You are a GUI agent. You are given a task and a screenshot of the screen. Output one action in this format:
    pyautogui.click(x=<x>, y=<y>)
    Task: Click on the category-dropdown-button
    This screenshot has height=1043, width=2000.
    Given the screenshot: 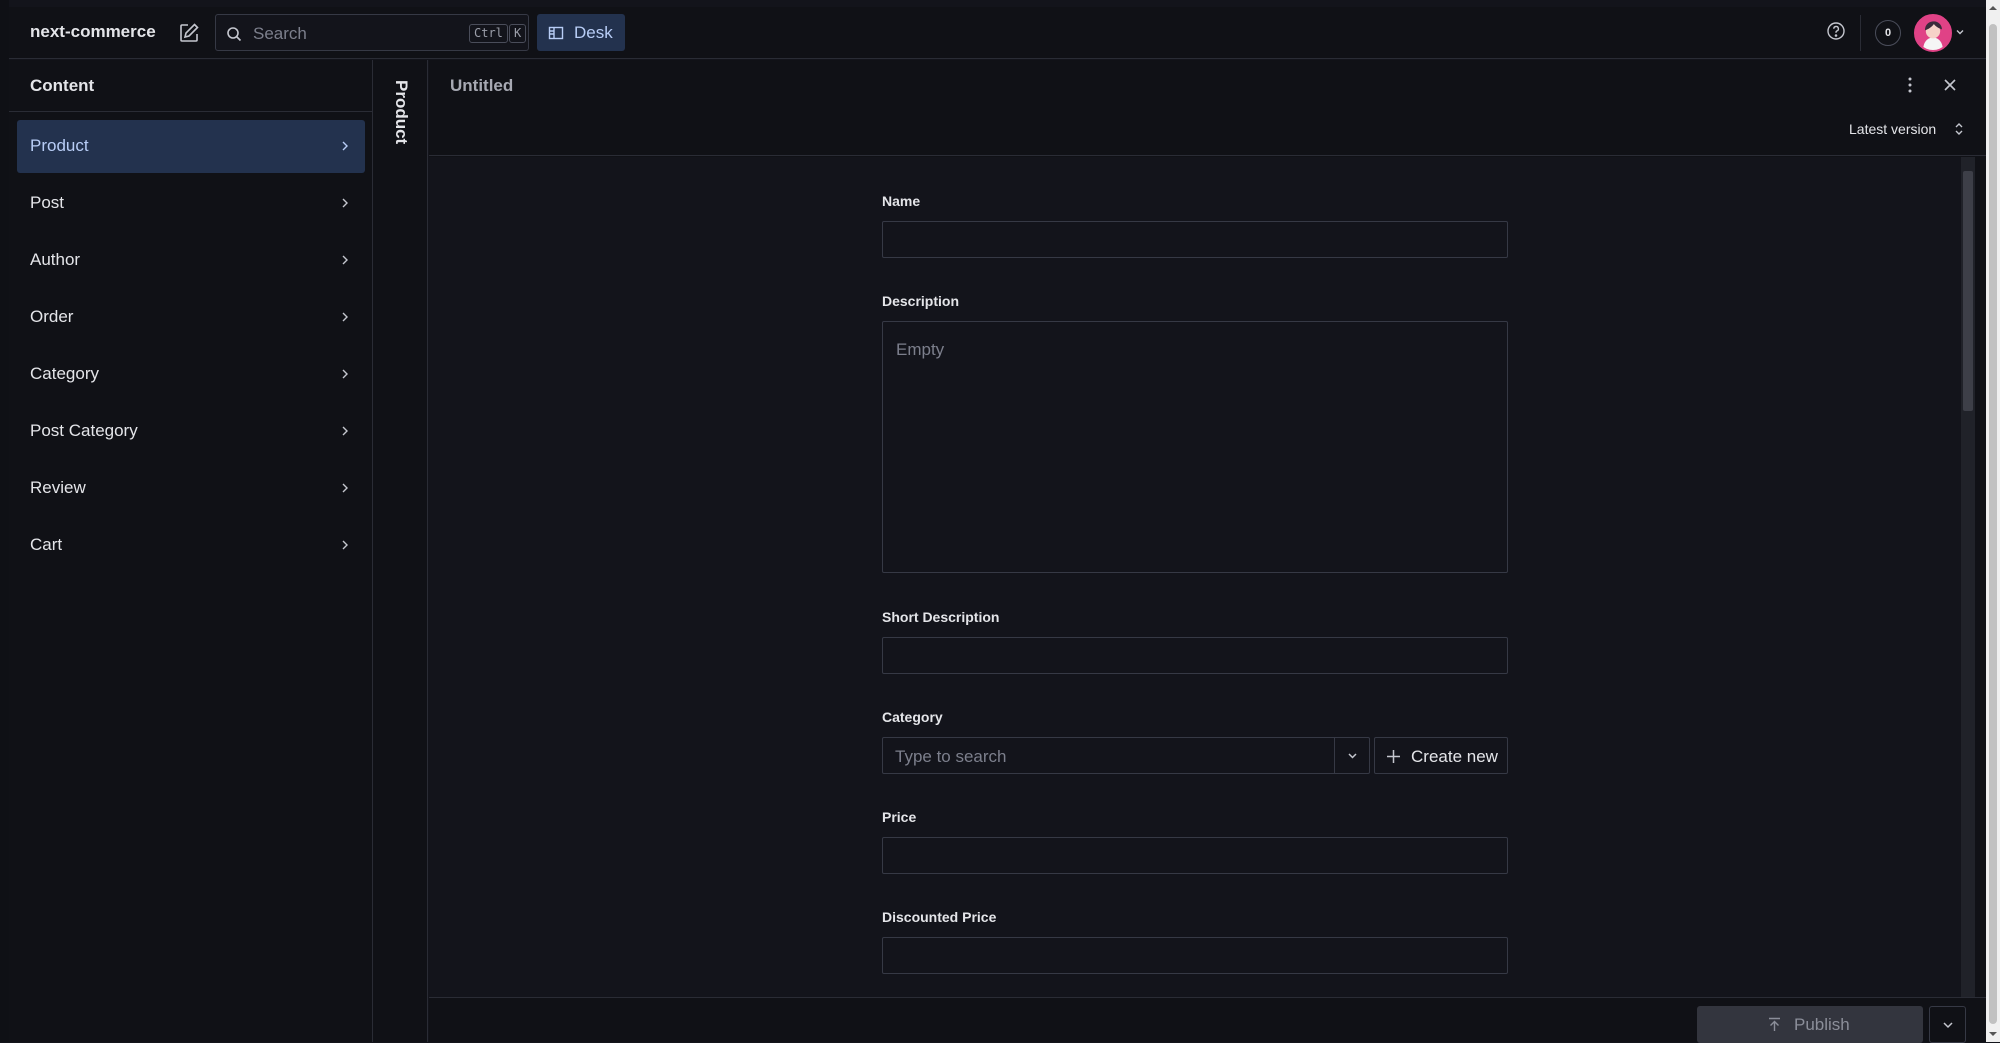 What is the action you would take?
    pyautogui.click(x=1351, y=755)
    